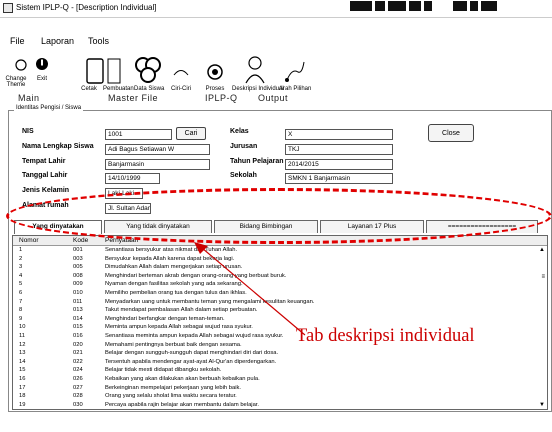 This screenshot has width=552, height=432. I want to click on menu-laporan: Laporan, so click(57, 41).